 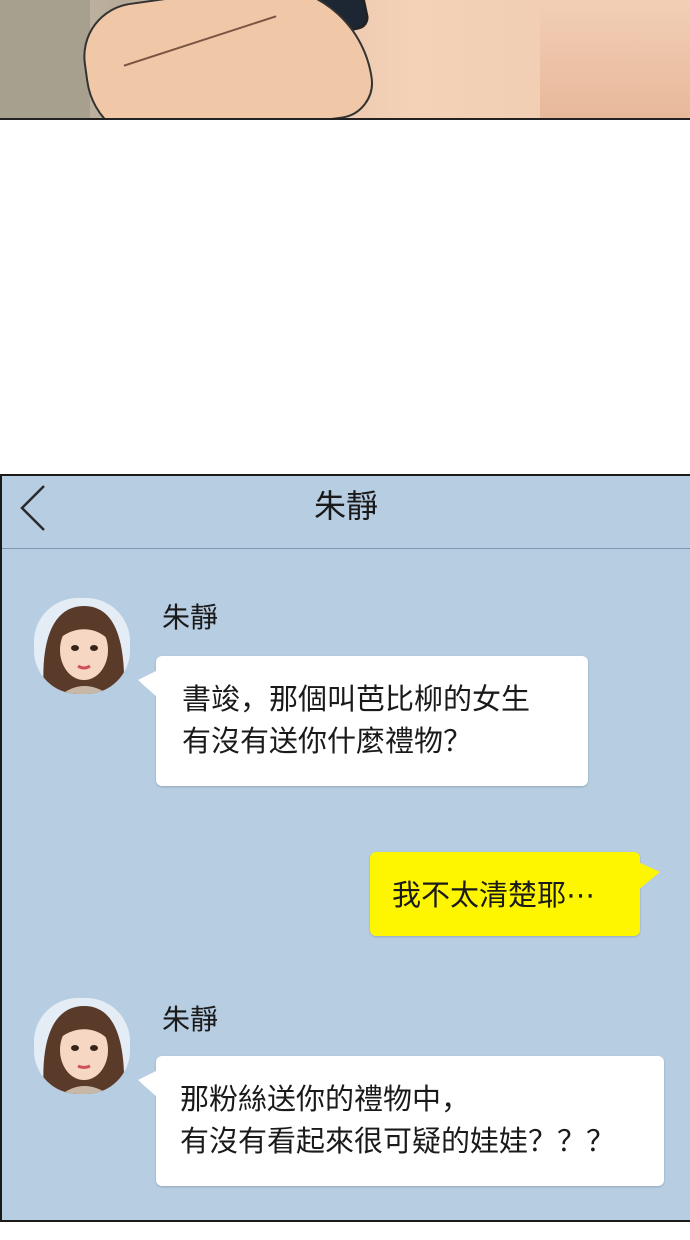 What do you see at coordinates (345, 506) in the screenshot?
I see `chat-title: 朱靜` at bounding box center [345, 506].